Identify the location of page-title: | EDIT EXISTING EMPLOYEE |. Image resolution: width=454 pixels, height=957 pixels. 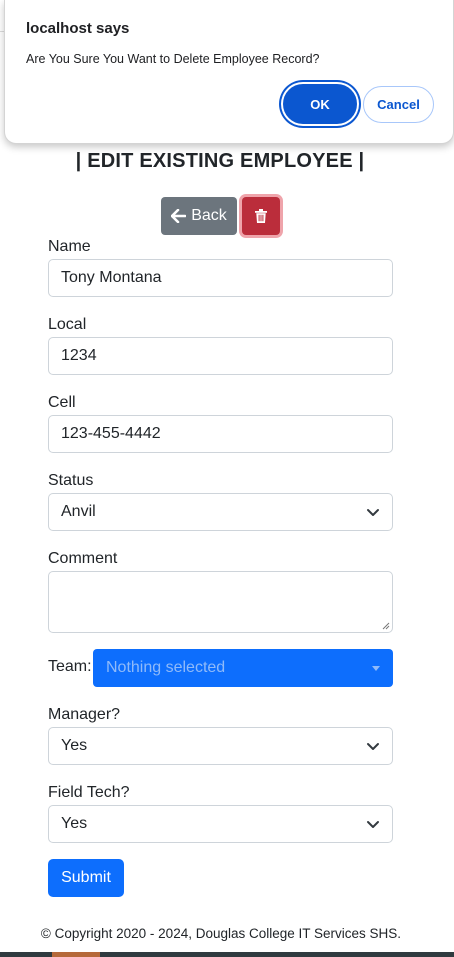
(220, 161).